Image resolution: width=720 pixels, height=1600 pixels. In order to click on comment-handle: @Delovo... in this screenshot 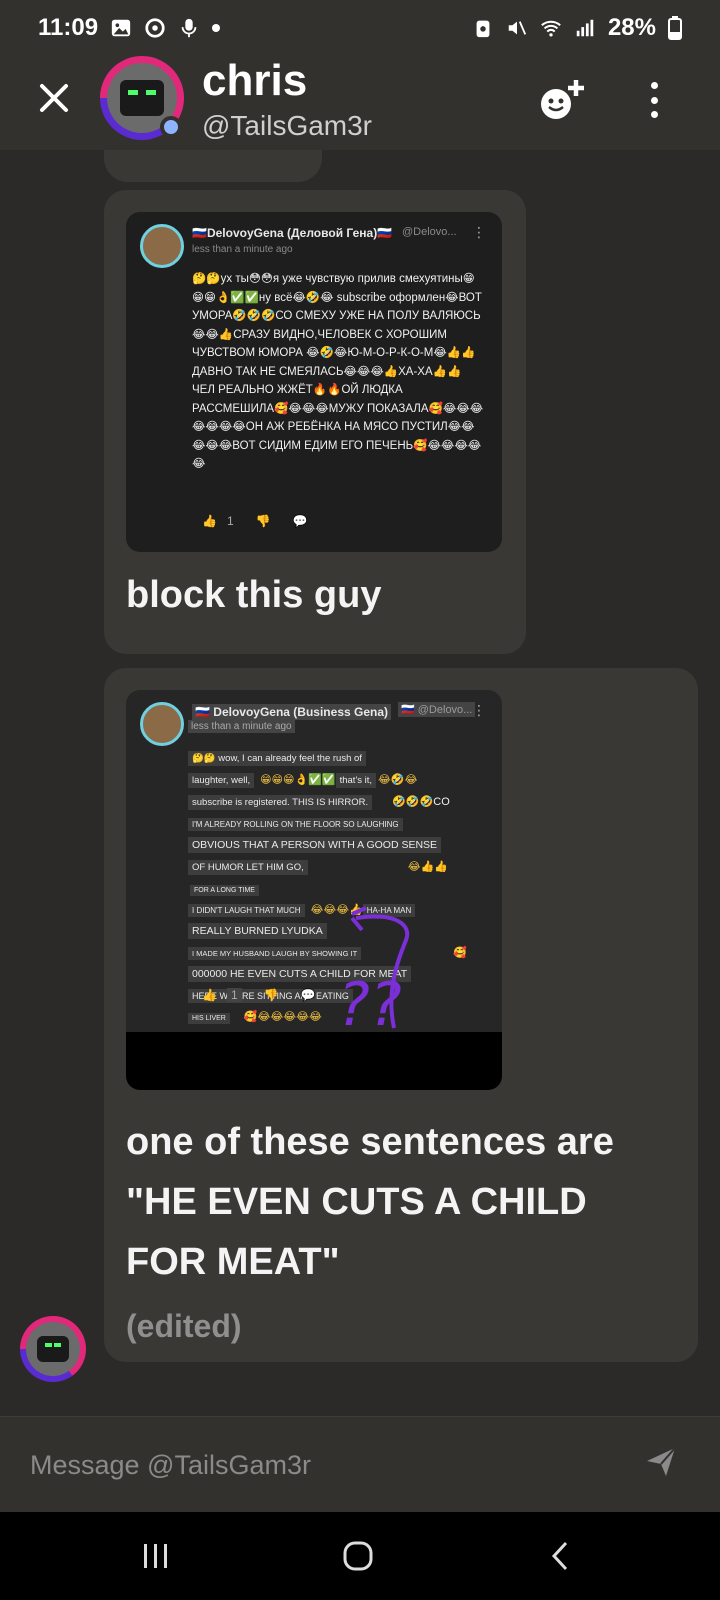, I will do `click(429, 232)`.